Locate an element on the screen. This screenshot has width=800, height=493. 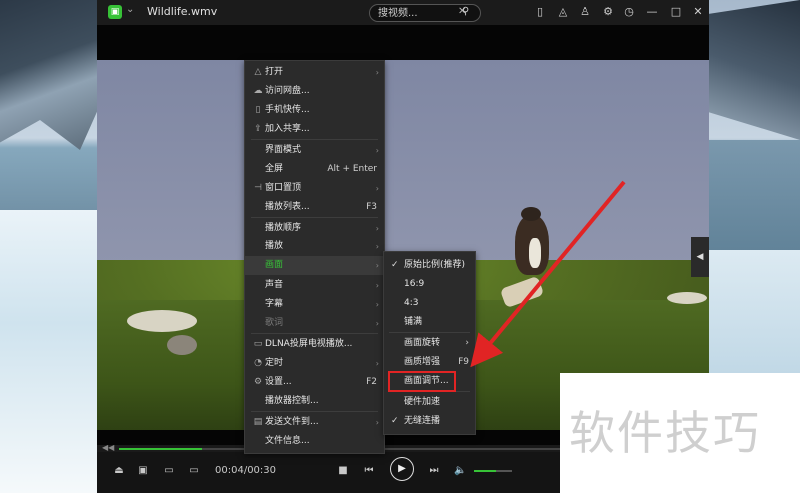
menu-item-label: 画面 is located at coordinates (274, 265).